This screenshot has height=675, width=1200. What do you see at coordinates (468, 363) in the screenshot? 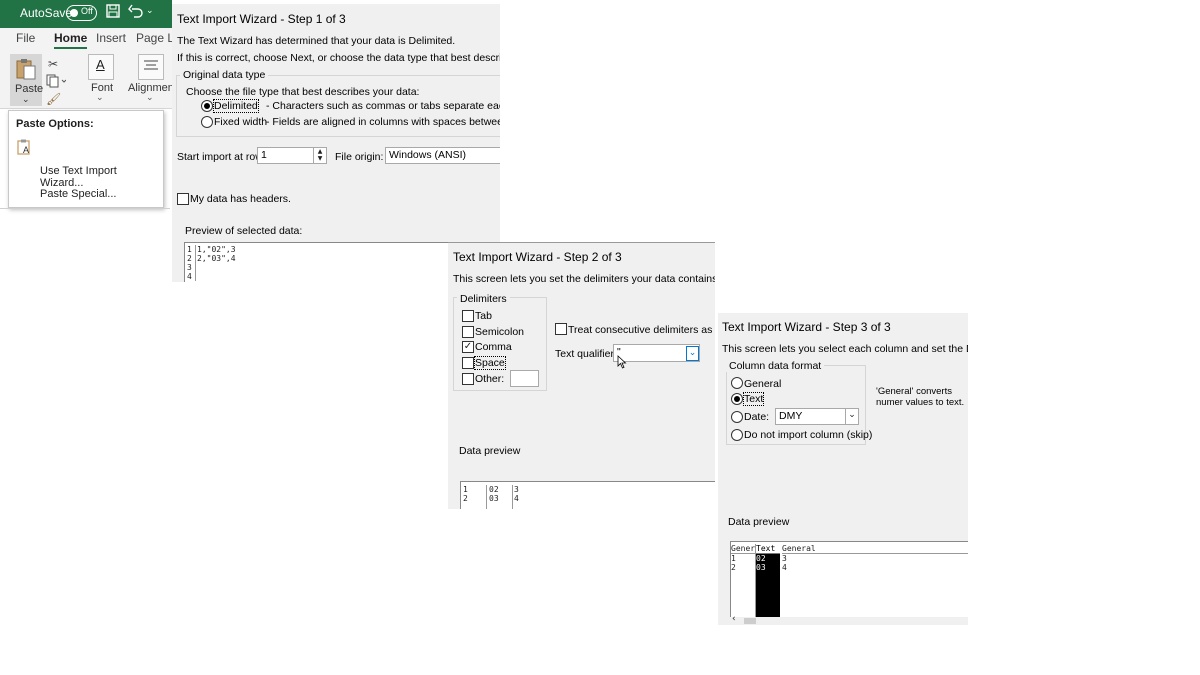
I see `space-checkbox` at bounding box center [468, 363].